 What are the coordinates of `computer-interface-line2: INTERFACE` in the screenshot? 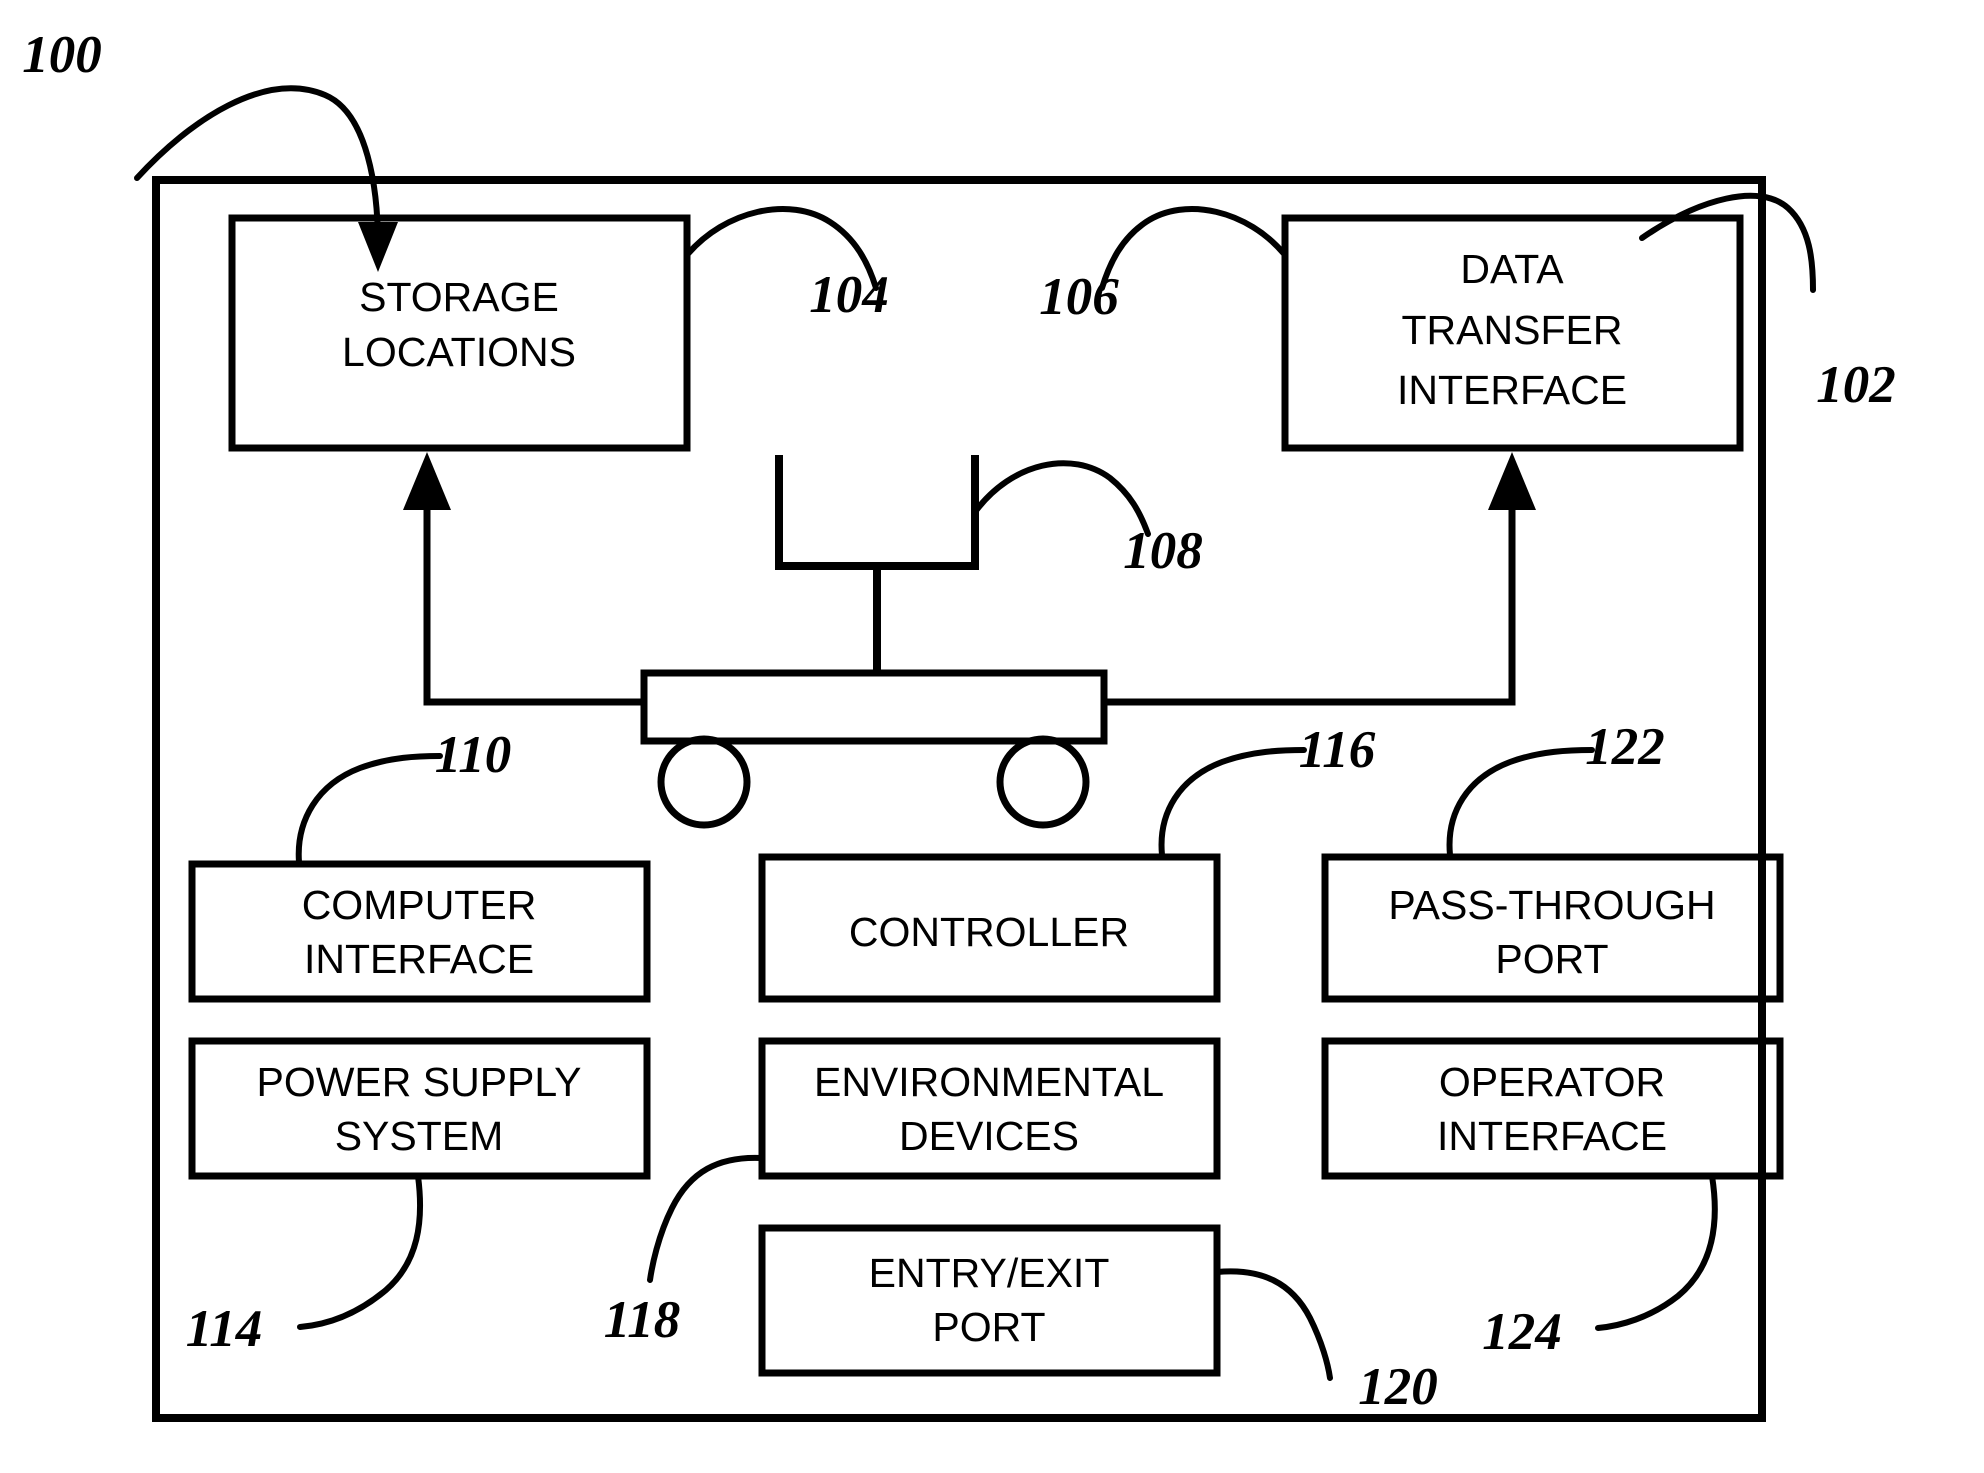 It's located at (419, 959).